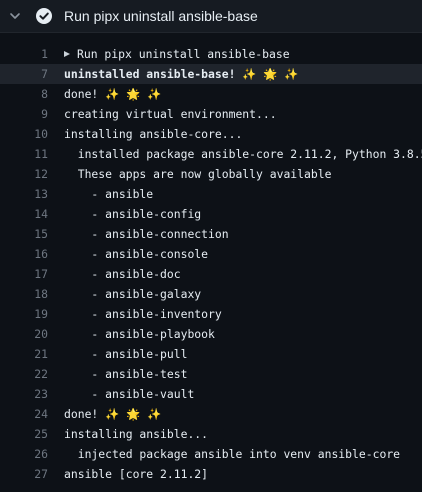 The height and width of the screenshot is (492, 422). What do you see at coordinates (67, 54) in the screenshot?
I see `triangle-right-icon` at bounding box center [67, 54].